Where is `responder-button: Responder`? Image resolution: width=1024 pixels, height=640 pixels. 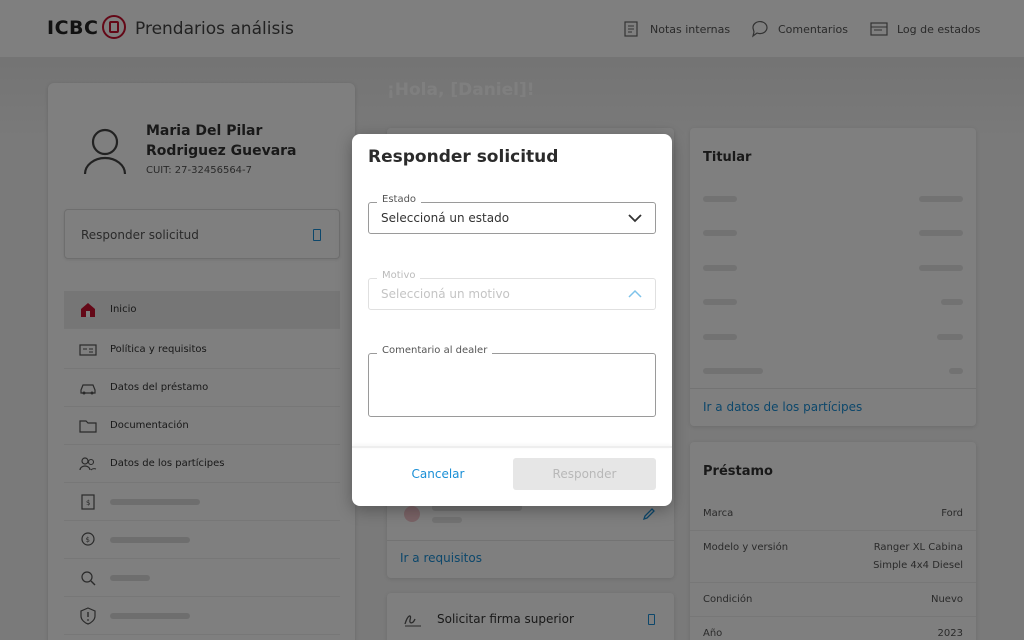 responder-button: Responder is located at coordinates (584, 474).